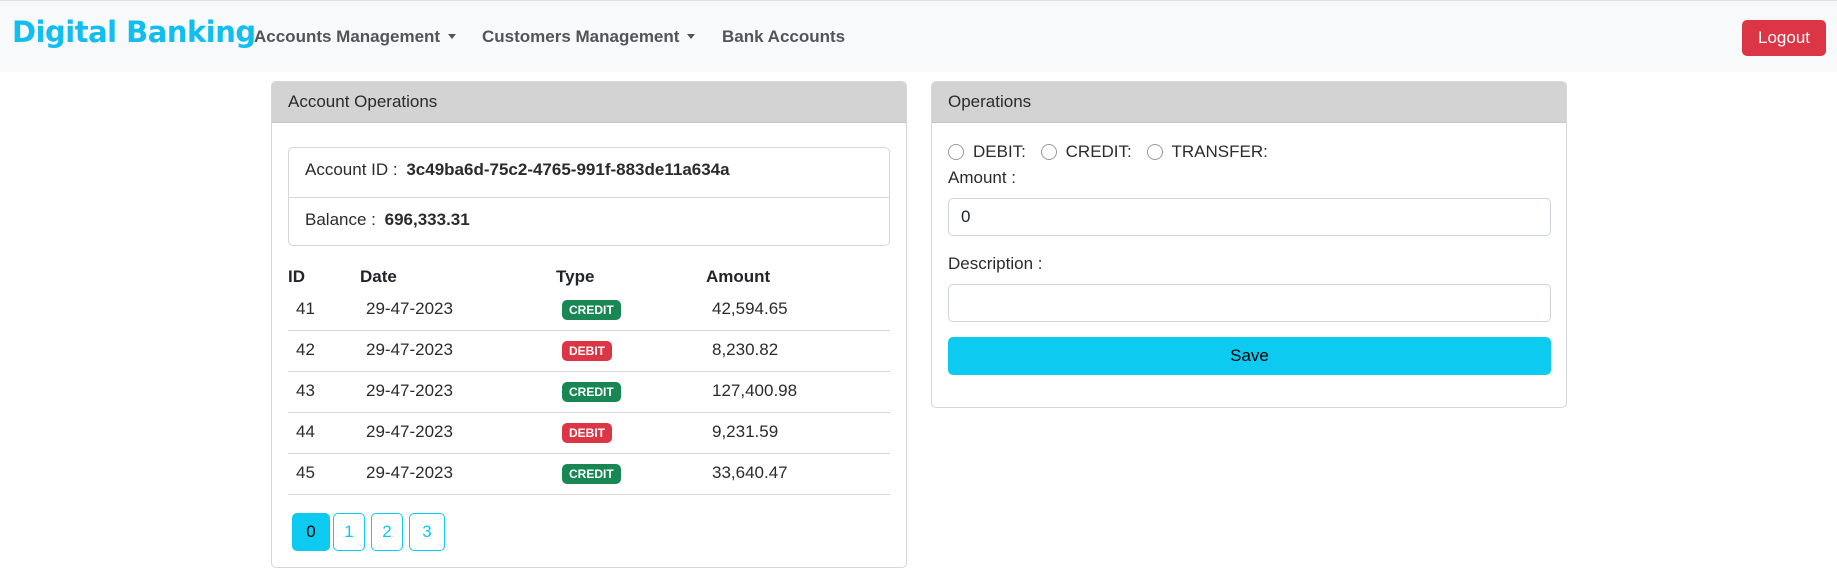 Image resolution: width=1837 pixels, height=586 pixels. Describe the element at coordinates (755, 390) in the screenshot. I see `cell-amount: 127,400.98` at that location.